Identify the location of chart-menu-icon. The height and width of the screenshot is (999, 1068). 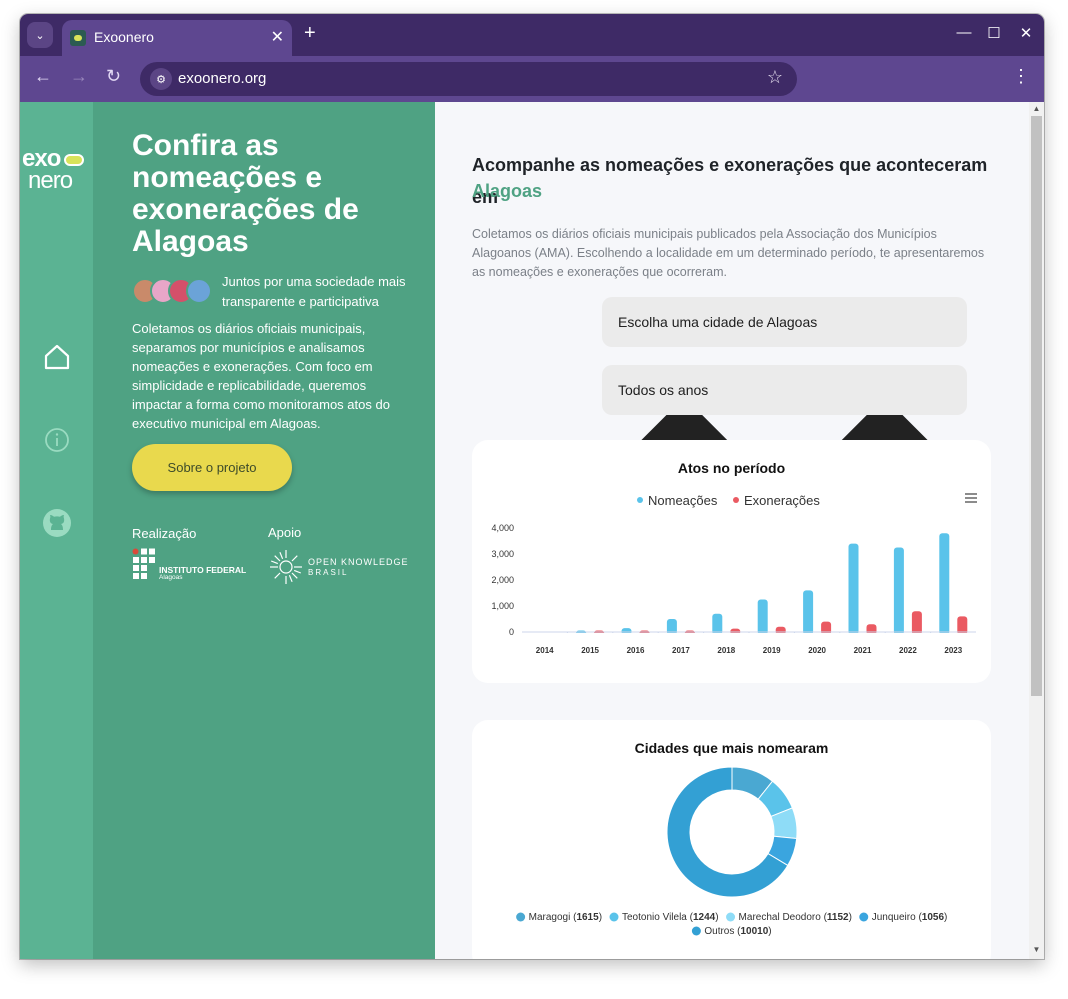
(971, 498).